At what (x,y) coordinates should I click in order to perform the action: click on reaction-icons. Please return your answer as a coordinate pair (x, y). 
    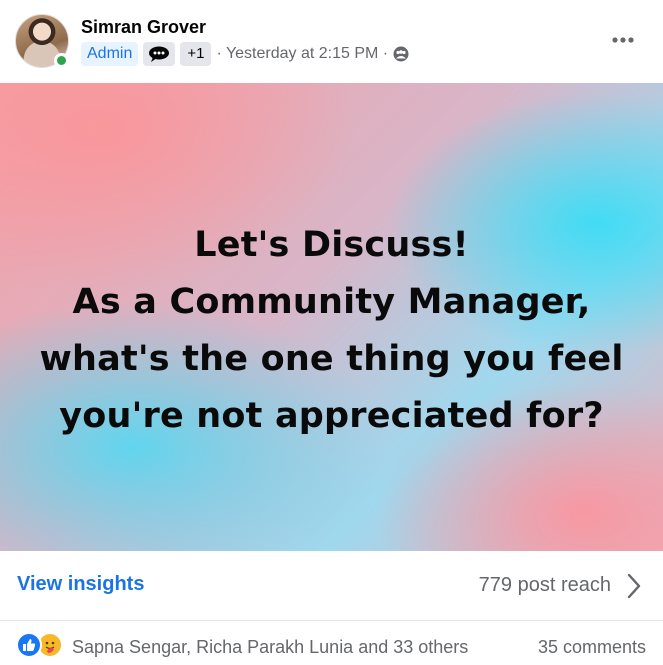
    Looking at the image, I should click on (42, 645).